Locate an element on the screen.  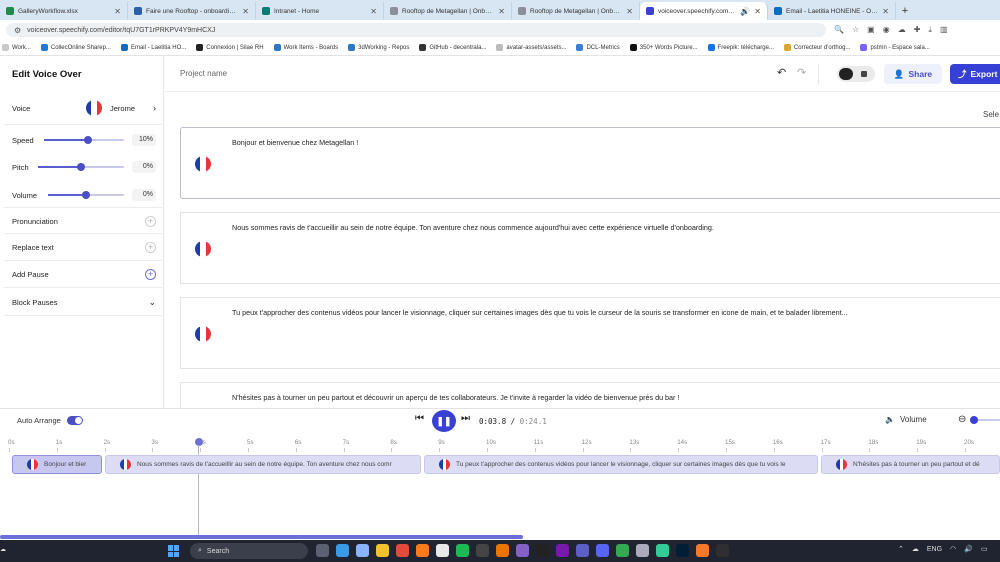
obs-icon is located at coordinates (722, 550).